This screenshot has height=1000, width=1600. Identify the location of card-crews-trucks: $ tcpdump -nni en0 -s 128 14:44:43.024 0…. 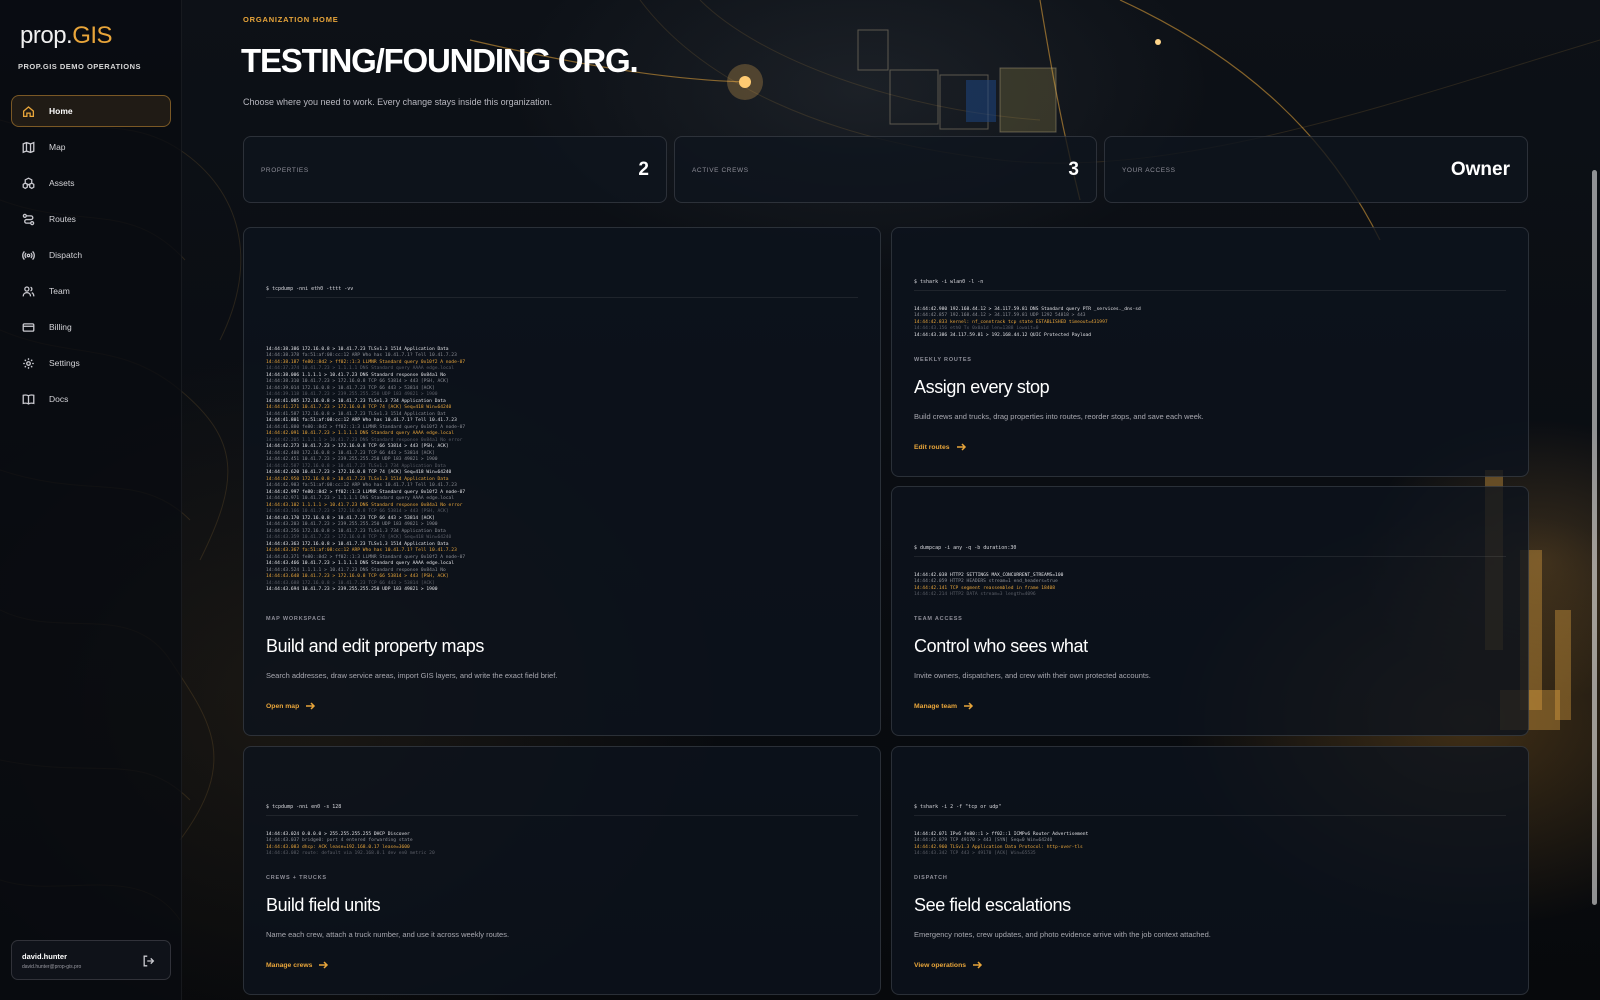
(562, 870).